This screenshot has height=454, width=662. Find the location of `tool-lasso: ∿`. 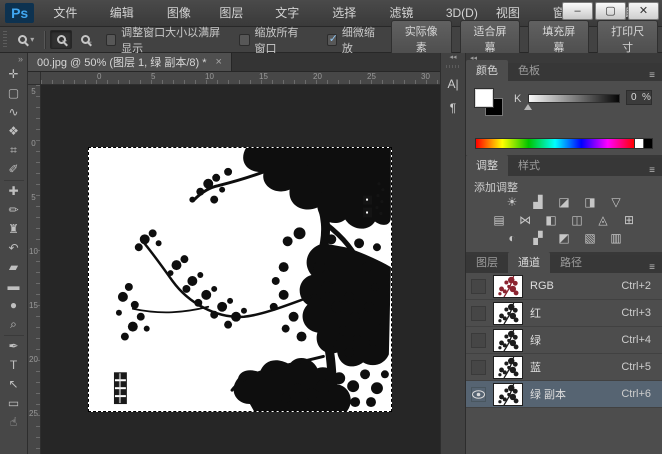

tool-lasso: ∿ is located at coordinates (14, 112).